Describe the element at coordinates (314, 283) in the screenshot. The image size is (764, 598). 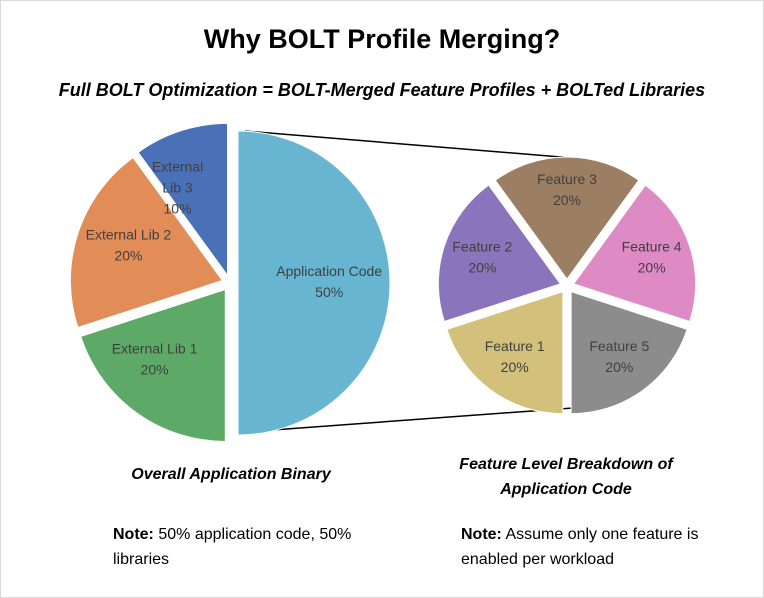
I see `pie-slice-application-code` at that location.